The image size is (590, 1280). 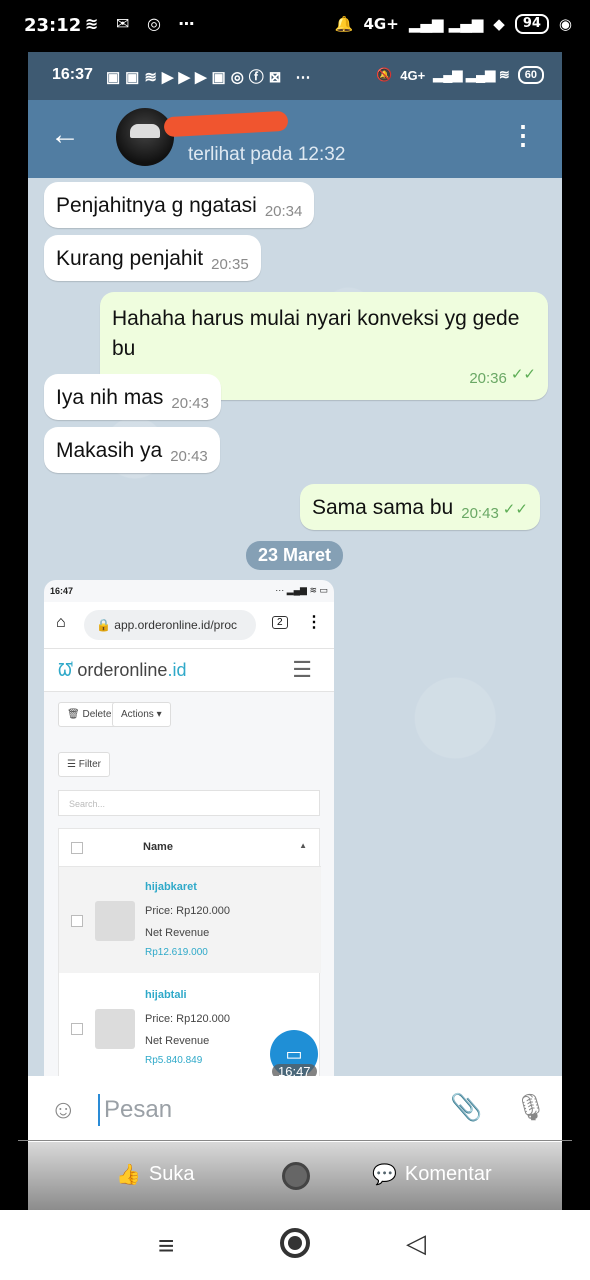 I want to click on sort-caret-icon: ▲, so click(x=303, y=845).